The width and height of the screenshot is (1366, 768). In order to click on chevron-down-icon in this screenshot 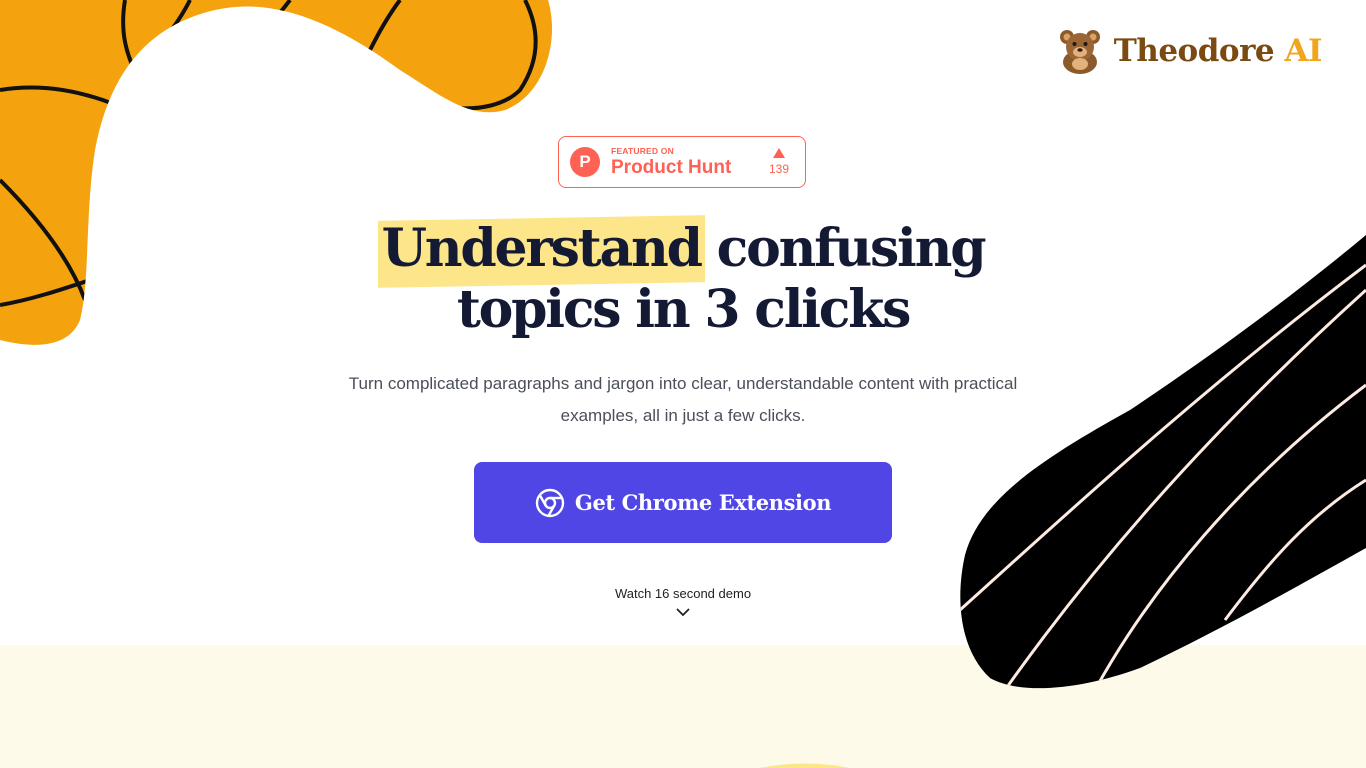, I will do `click(683, 612)`.